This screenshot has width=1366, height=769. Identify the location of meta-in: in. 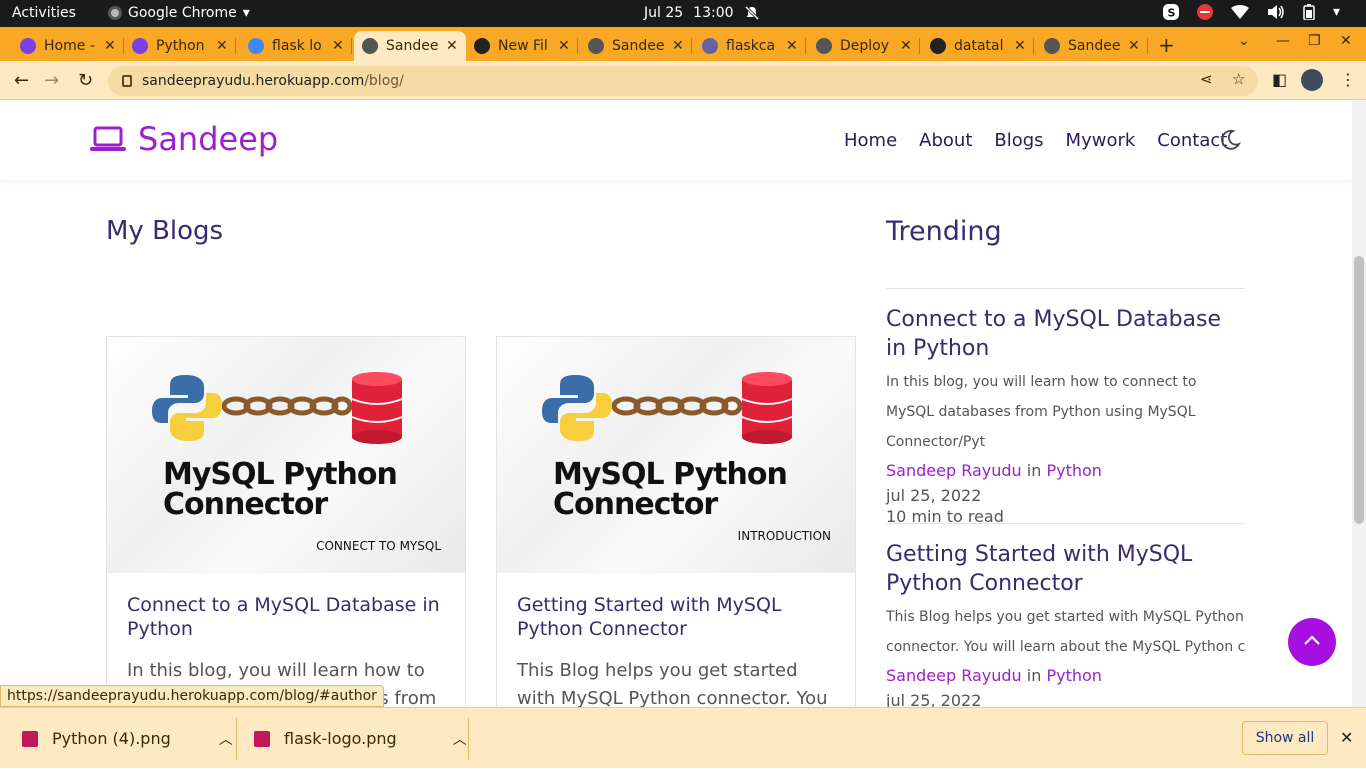
(1034, 470).